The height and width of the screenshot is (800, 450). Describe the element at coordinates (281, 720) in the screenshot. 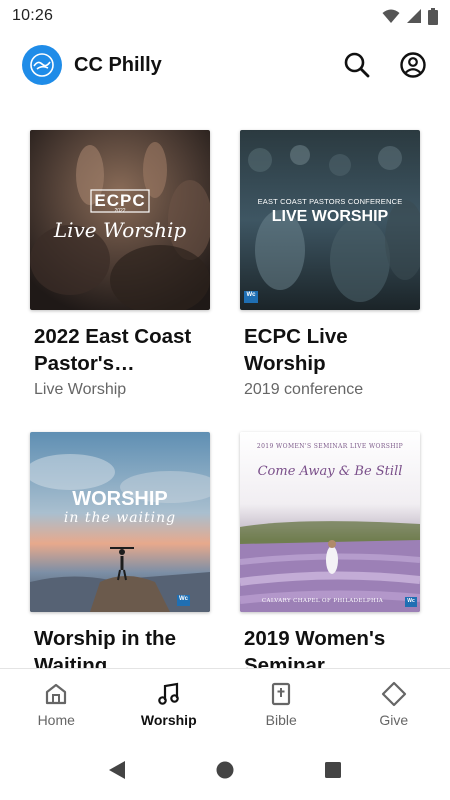

I see `nav-bible-label: Bible` at that location.